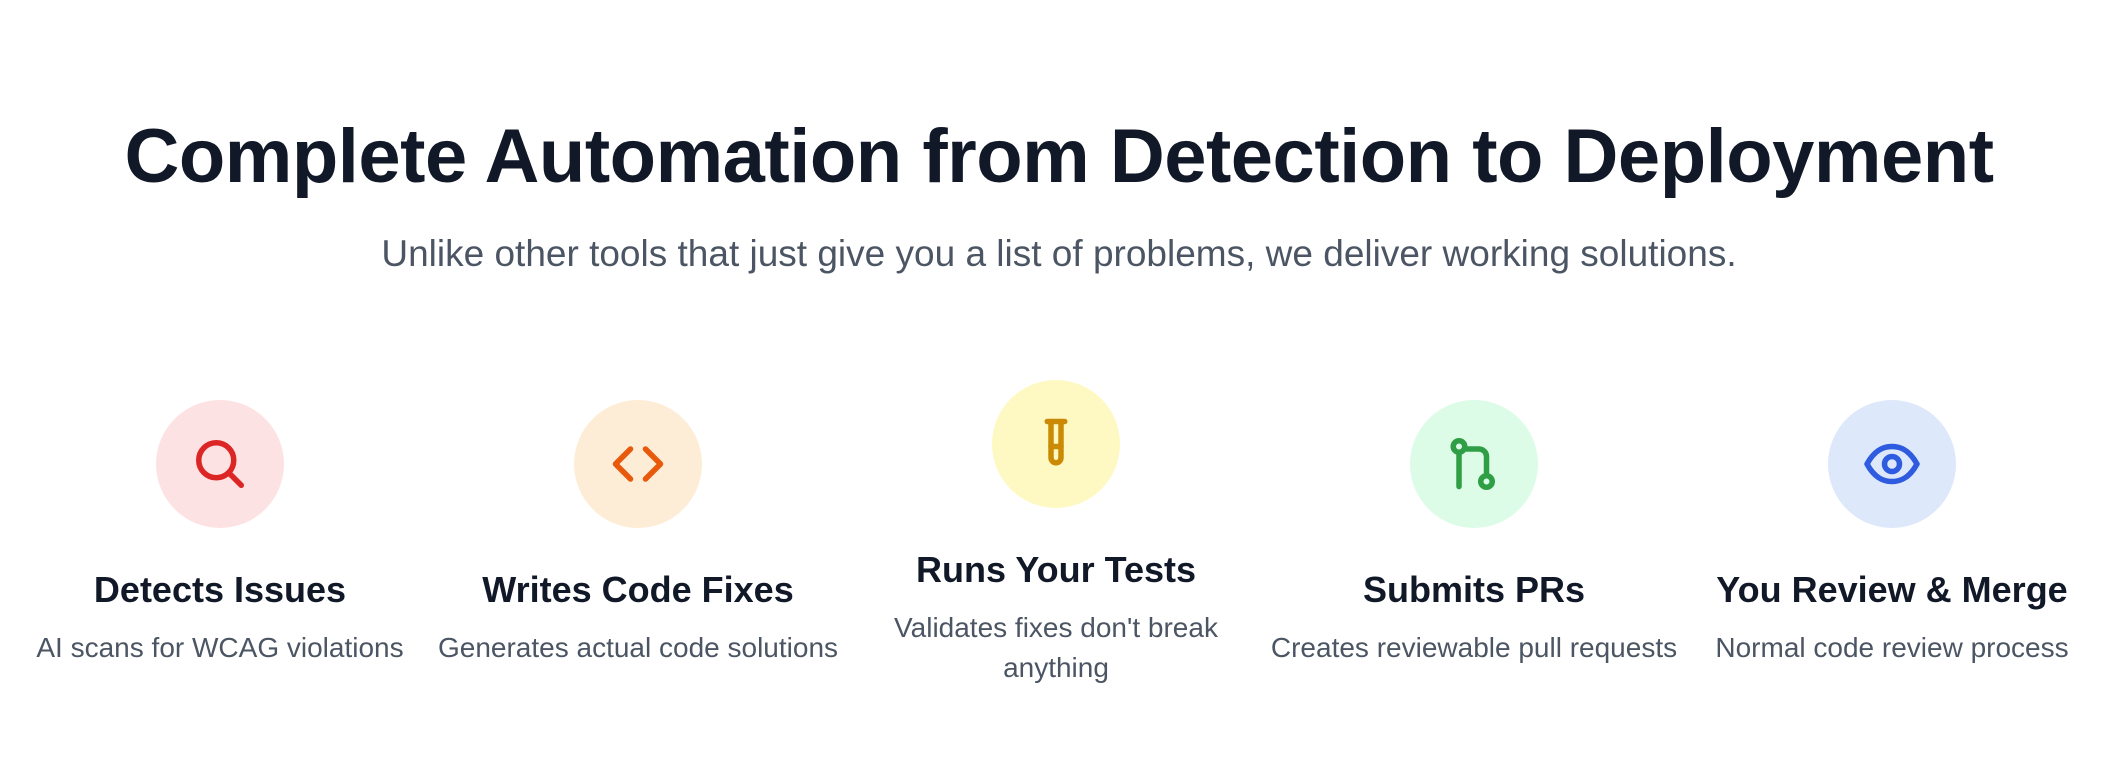  Describe the element at coordinates (1892, 589) in the screenshot. I see `step-title: You Review & Merge` at that location.